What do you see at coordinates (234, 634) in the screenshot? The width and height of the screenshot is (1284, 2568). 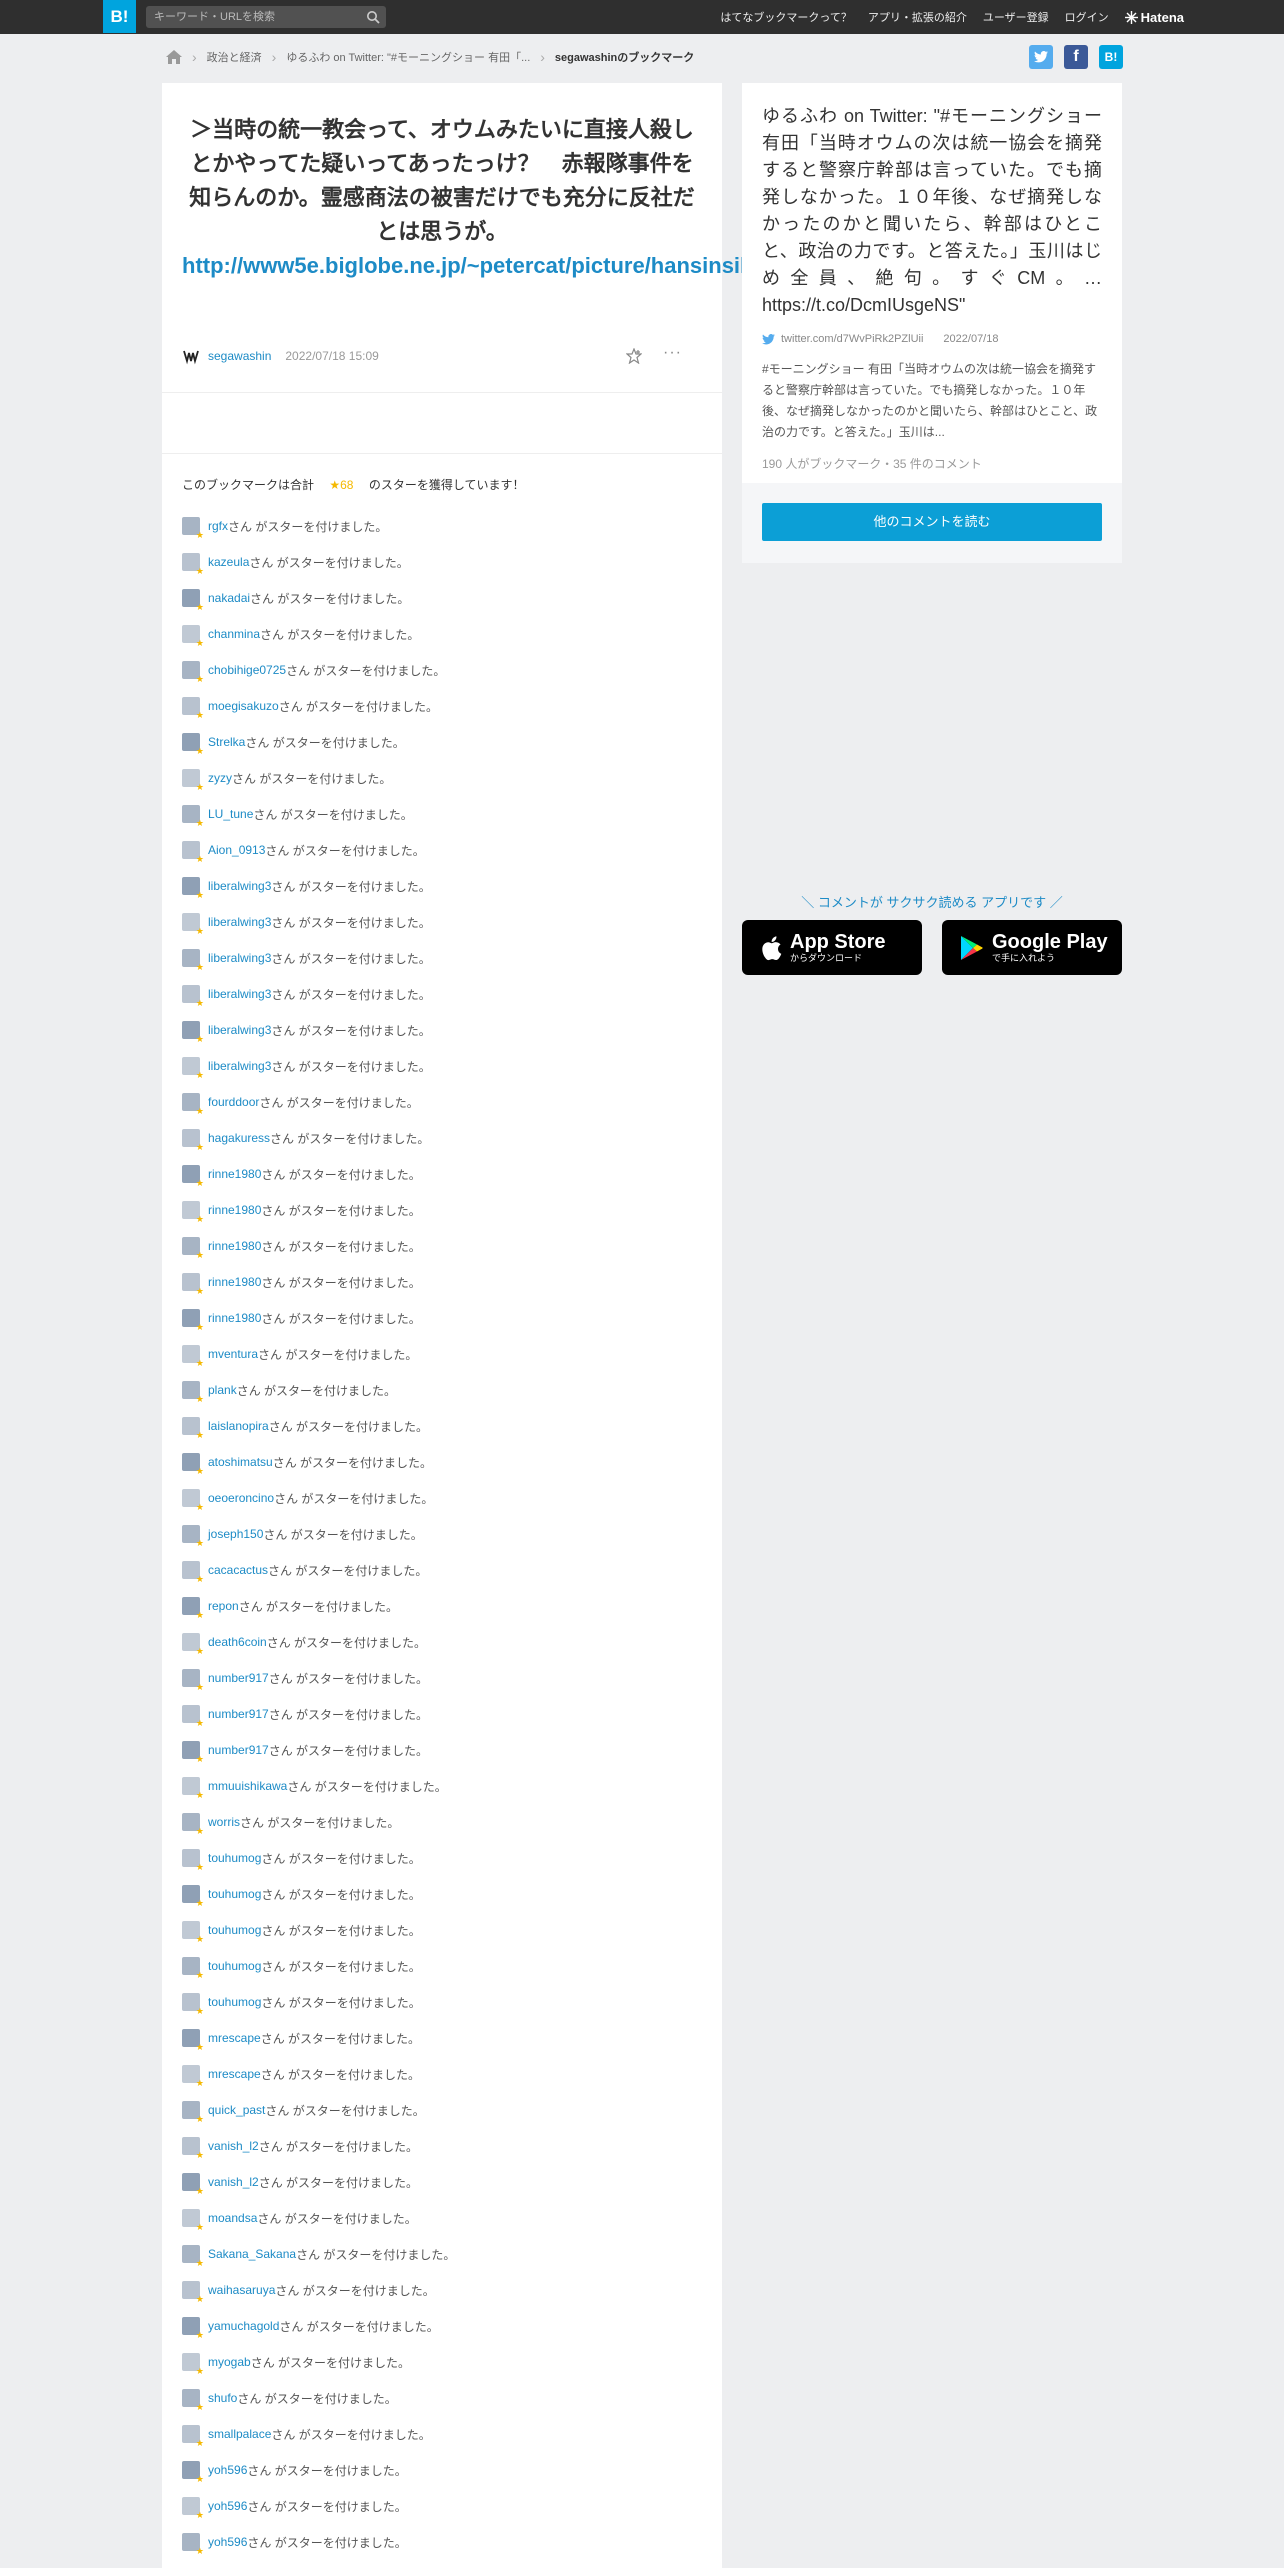 I see `star-user-link: chanmina` at bounding box center [234, 634].